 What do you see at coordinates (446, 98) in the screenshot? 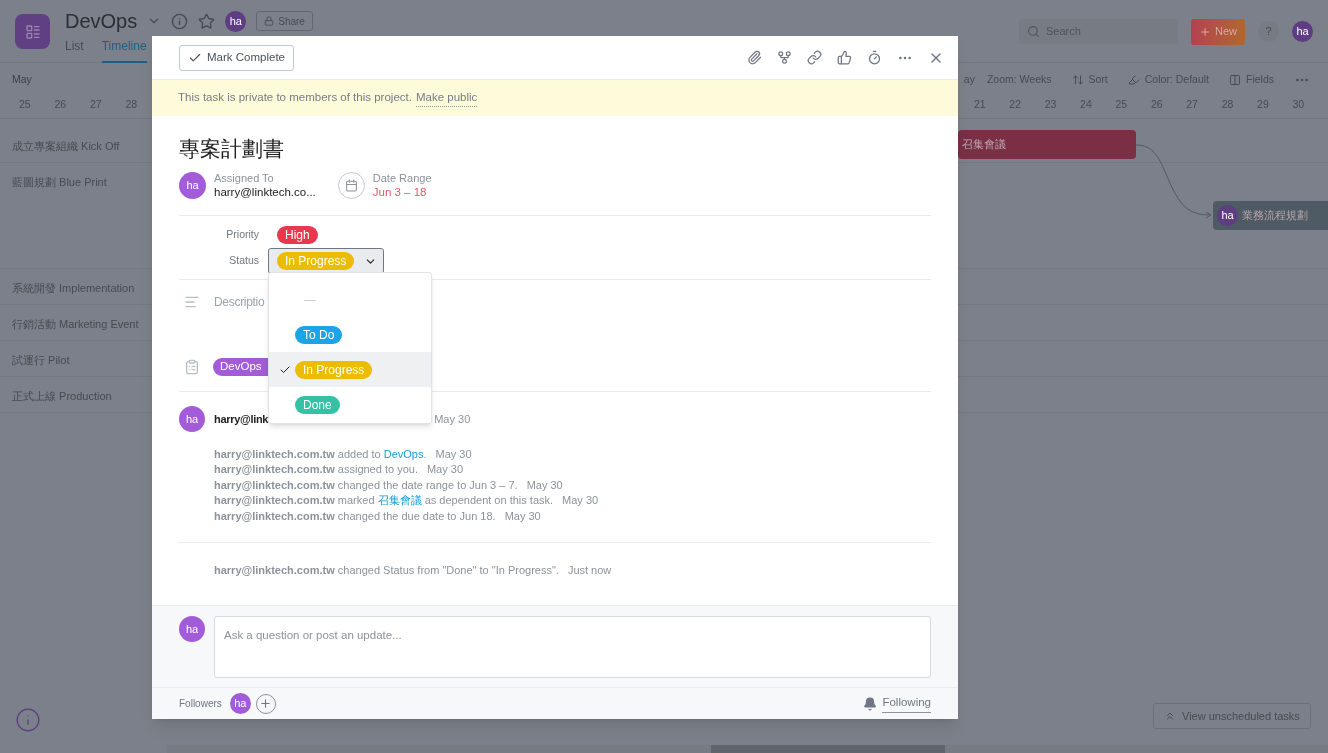
I see `make-public-link: Make public` at bounding box center [446, 98].